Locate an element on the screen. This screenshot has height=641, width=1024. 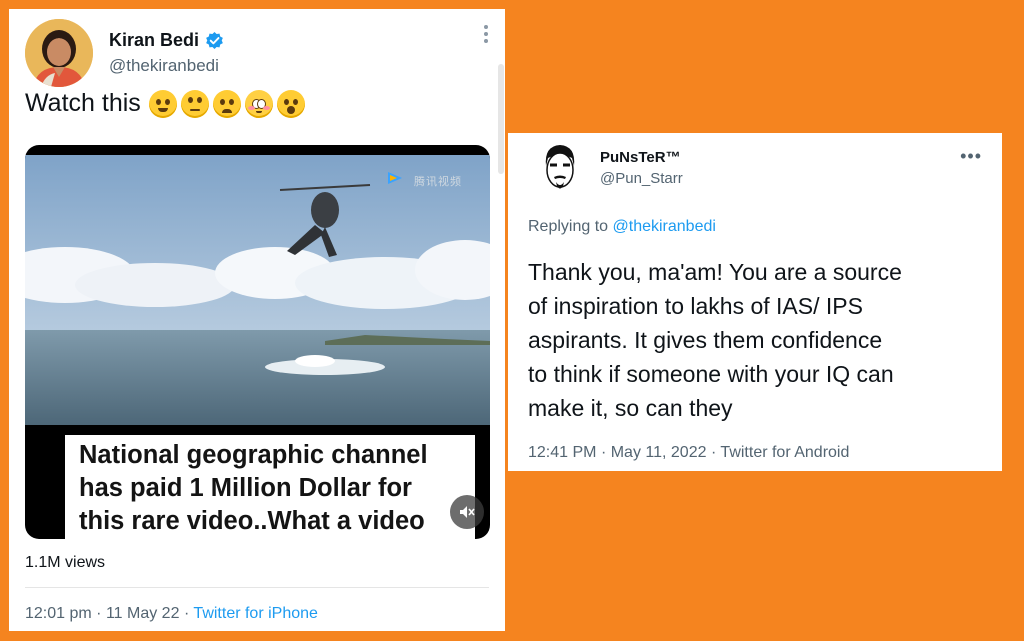
reply-text-line: make it, so can they is located at coordinates (630, 408).